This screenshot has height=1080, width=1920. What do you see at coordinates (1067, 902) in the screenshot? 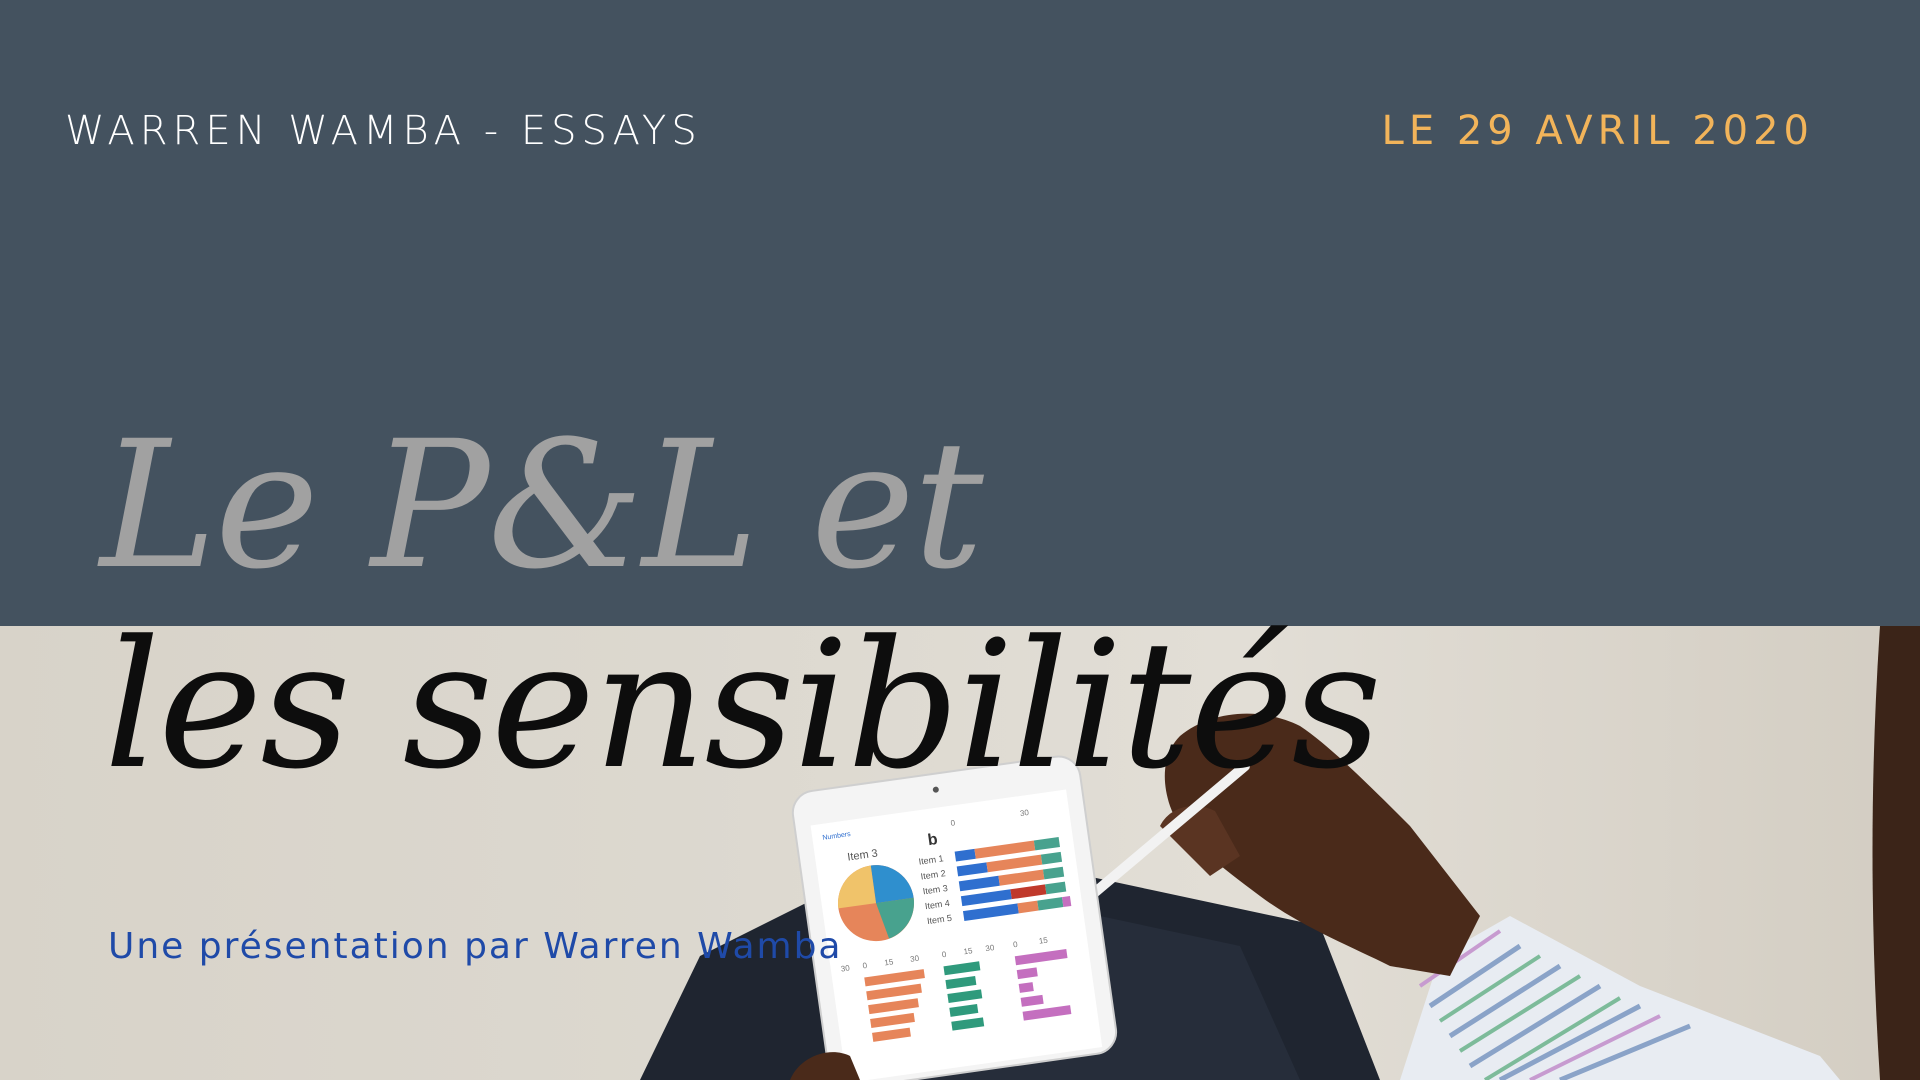
I see `bar-segment` at bounding box center [1067, 902].